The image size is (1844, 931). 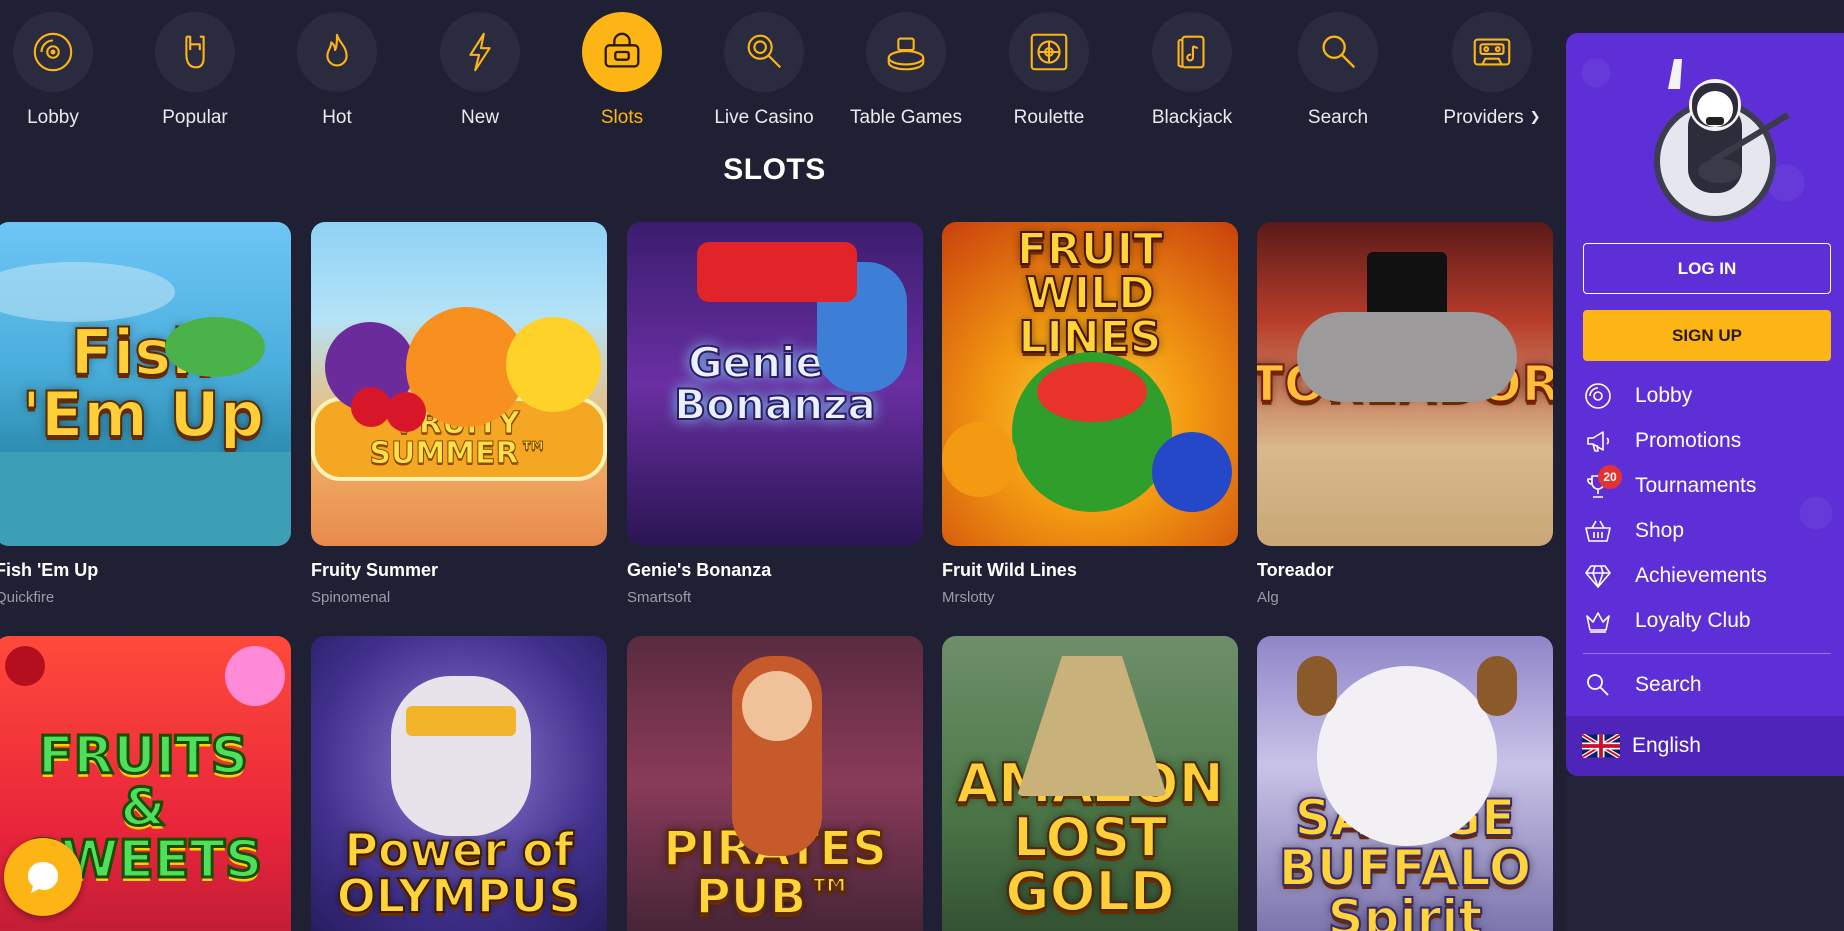 I want to click on sidebar-item-label: Promotions, so click(x=1688, y=440).